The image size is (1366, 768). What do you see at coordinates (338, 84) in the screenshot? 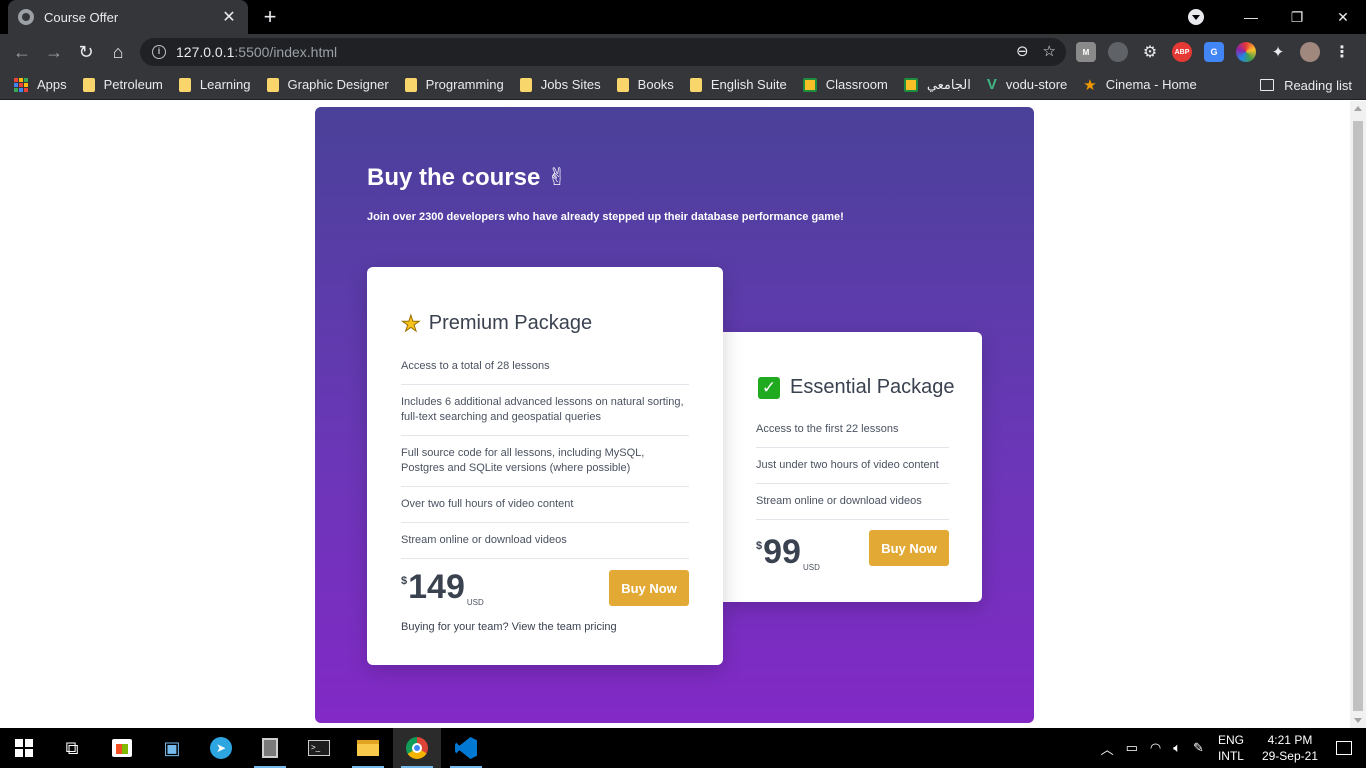
I see `bookmark-label: Graphic Designer` at bounding box center [338, 84].